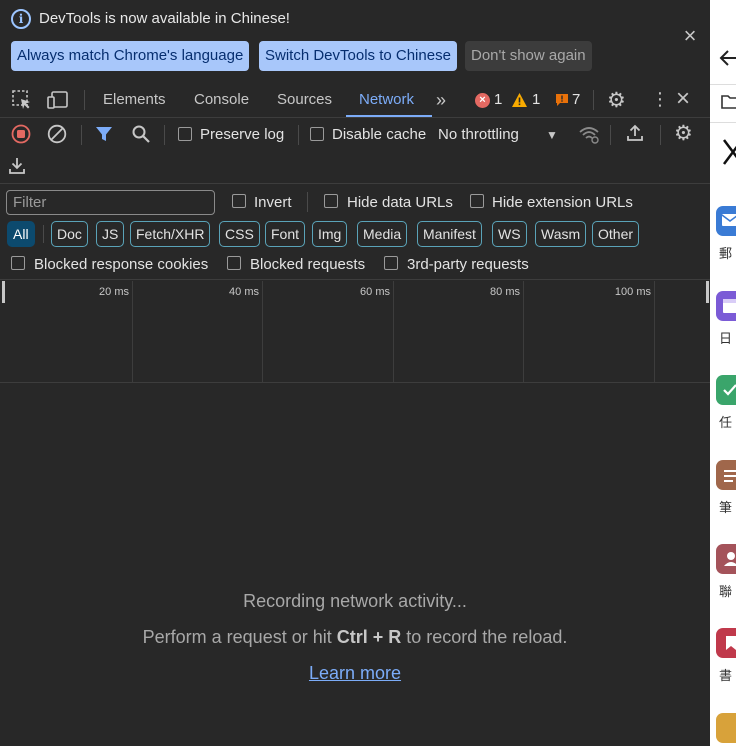 The height and width of the screenshot is (746, 736). I want to click on always-match-language-button: Always match Chrome's language, so click(130, 56).